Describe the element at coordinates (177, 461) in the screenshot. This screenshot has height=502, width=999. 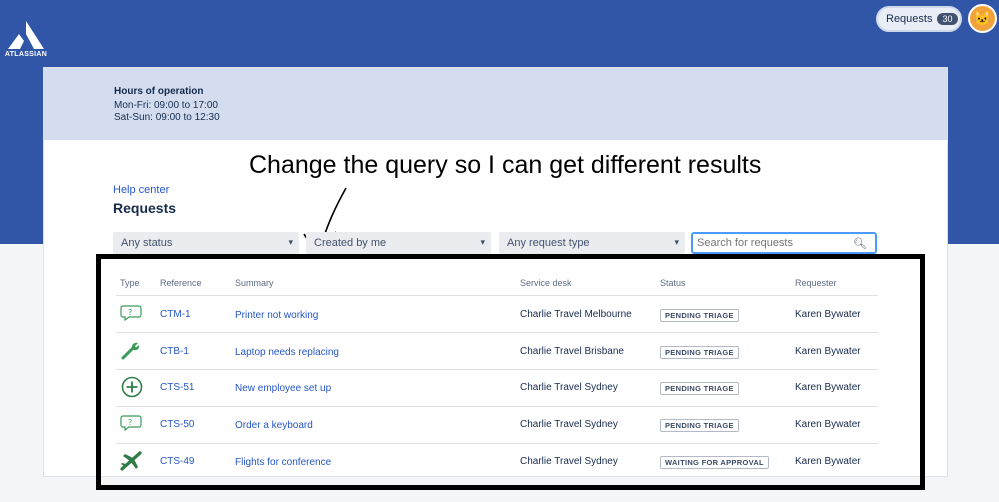
I see `request-reference-link: CTS-49` at that location.